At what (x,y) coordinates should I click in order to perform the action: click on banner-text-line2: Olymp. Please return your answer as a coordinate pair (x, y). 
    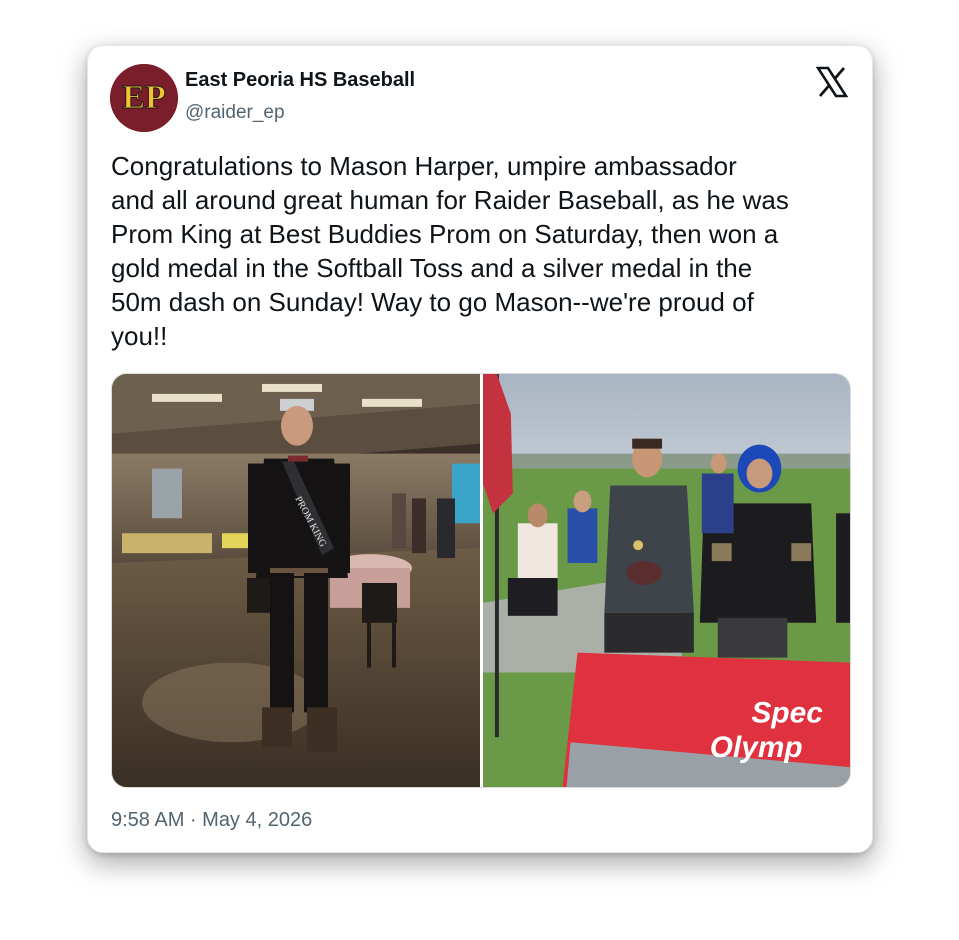
    Looking at the image, I should click on (756, 747).